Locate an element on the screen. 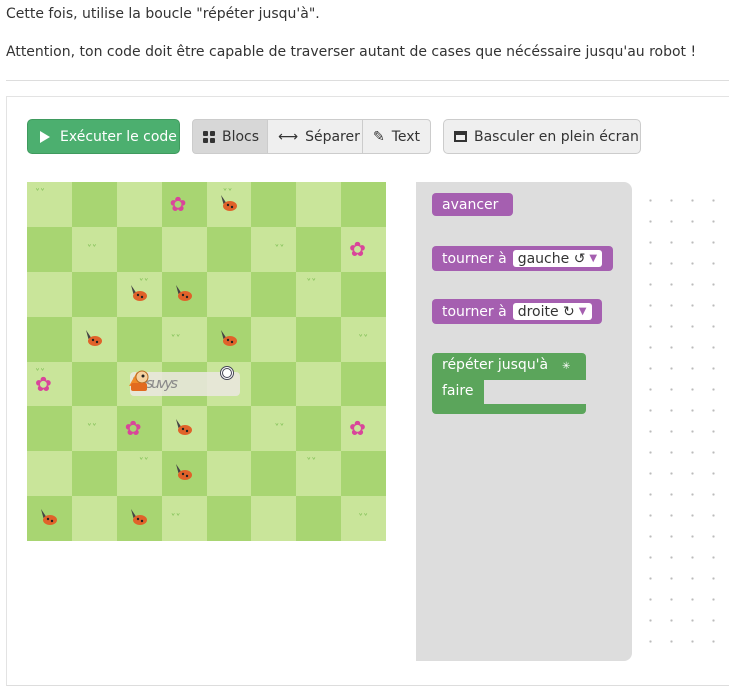 This screenshot has width=729, height=692. tab-text-label: Text is located at coordinates (406, 136).